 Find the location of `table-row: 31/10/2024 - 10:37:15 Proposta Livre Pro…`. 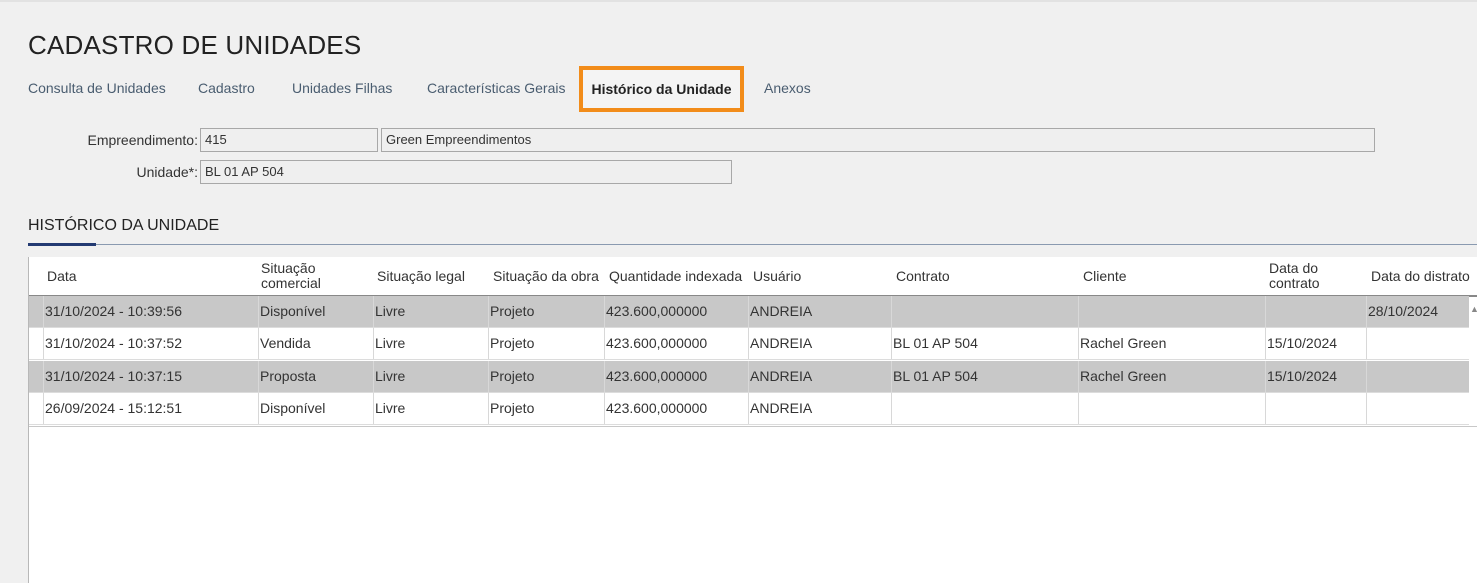

table-row: 31/10/2024 - 10:37:15 Proposta Livre Pro… is located at coordinates (749, 377).